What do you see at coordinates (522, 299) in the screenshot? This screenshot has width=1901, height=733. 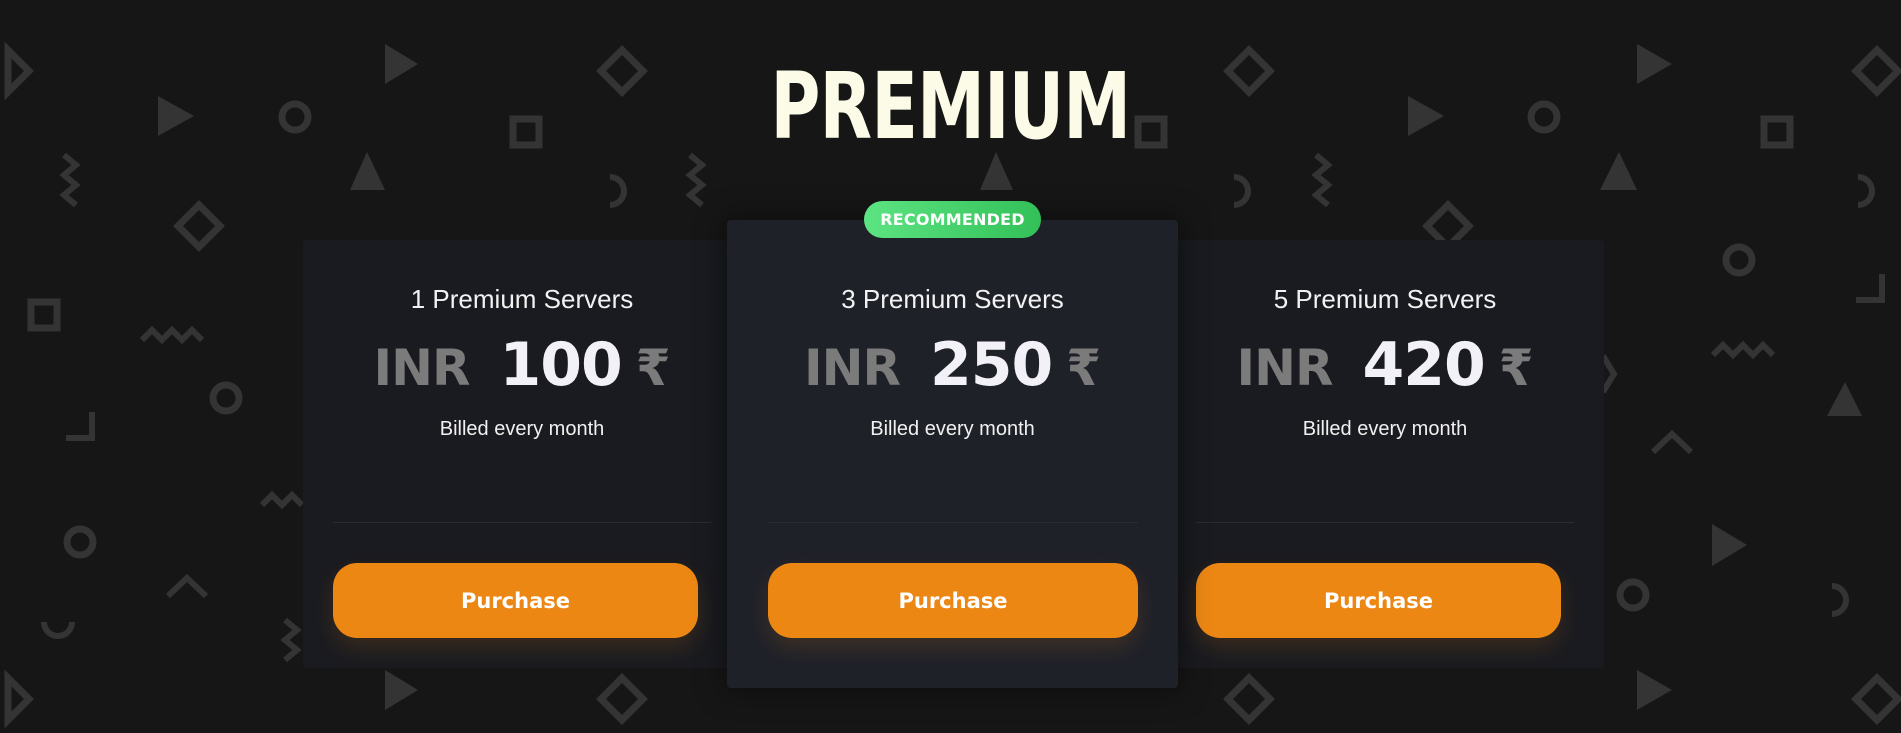 I see `plan-name: 1 Premium Servers` at bounding box center [522, 299].